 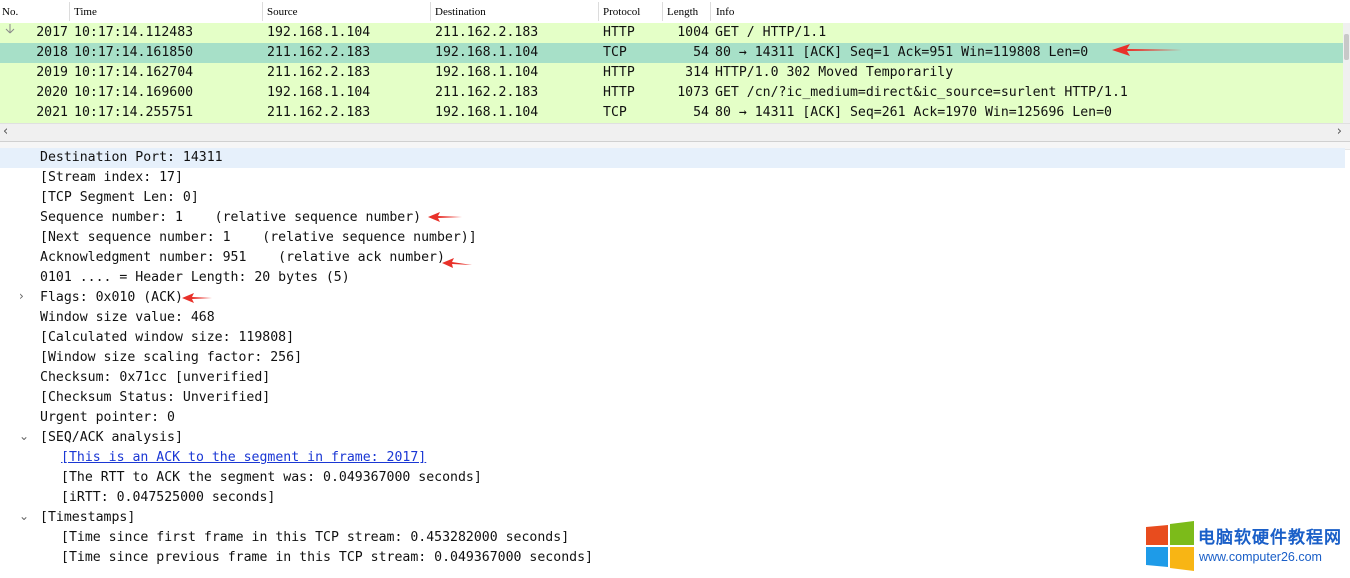 What do you see at coordinates (672, 158) in the screenshot?
I see `detail-line: Destination Port: 14311` at bounding box center [672, 158].